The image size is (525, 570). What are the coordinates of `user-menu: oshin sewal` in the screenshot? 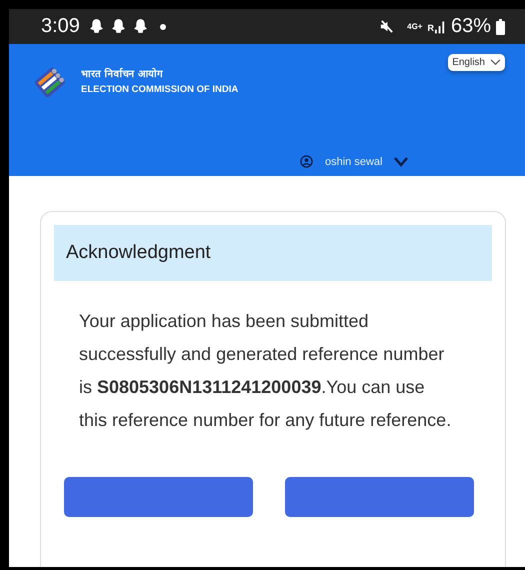 It's located at (354, 161).